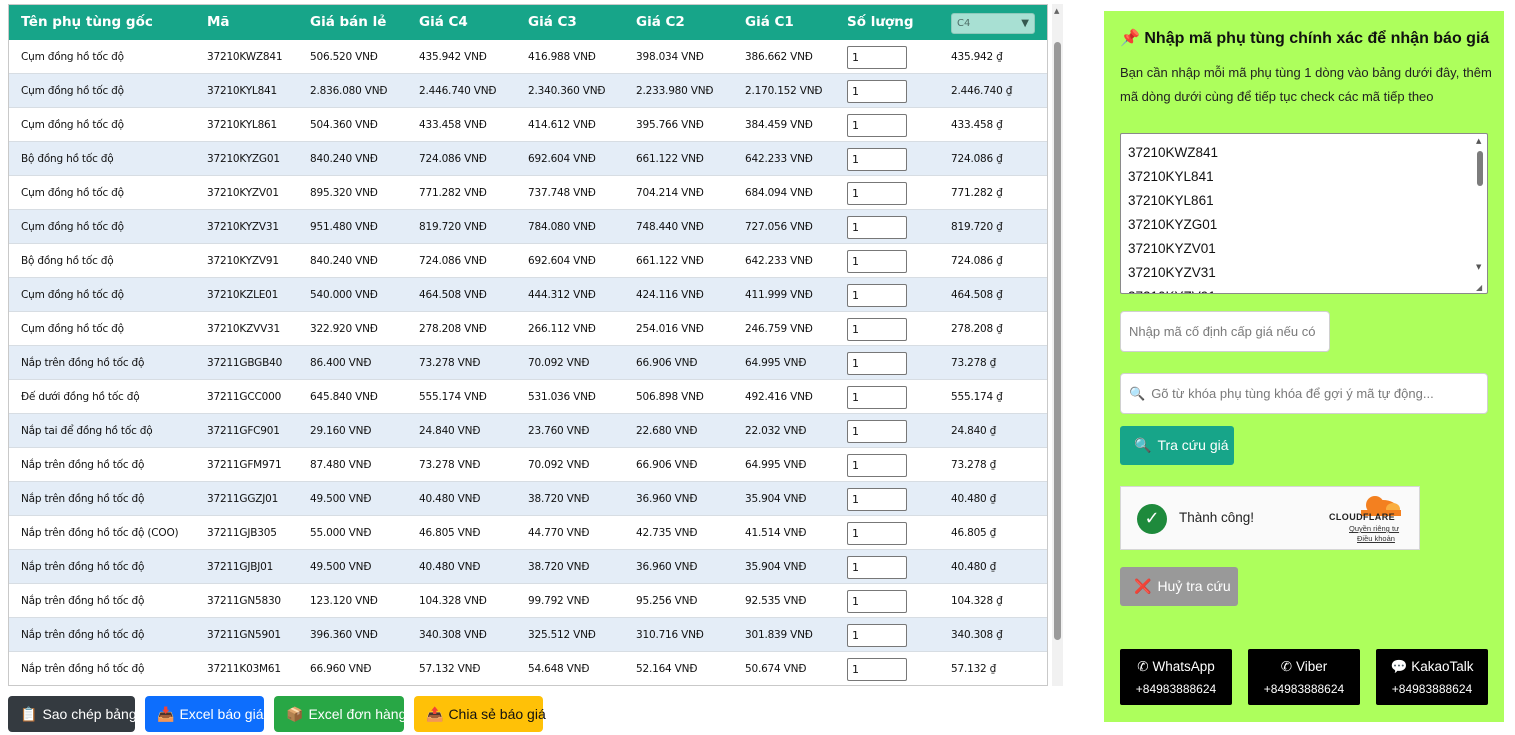 The width and height of the screenshot is (1515, 735). What do you see at coordinates (1176, 677) in the screenshot?
I see `whatsapp-contact-button: ✆ WhatsApp +84983888624` at bounding box center [1176, 677].